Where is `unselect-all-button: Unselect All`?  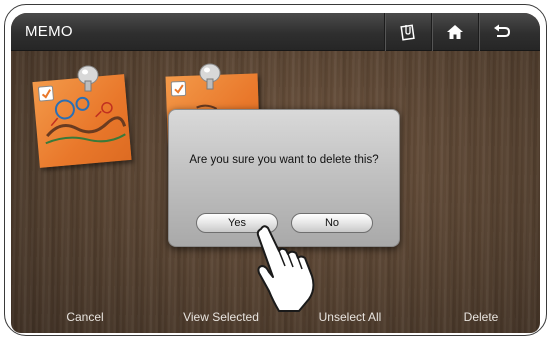 unselect-all-button: Unselect All is located at coordinates (350, 317).